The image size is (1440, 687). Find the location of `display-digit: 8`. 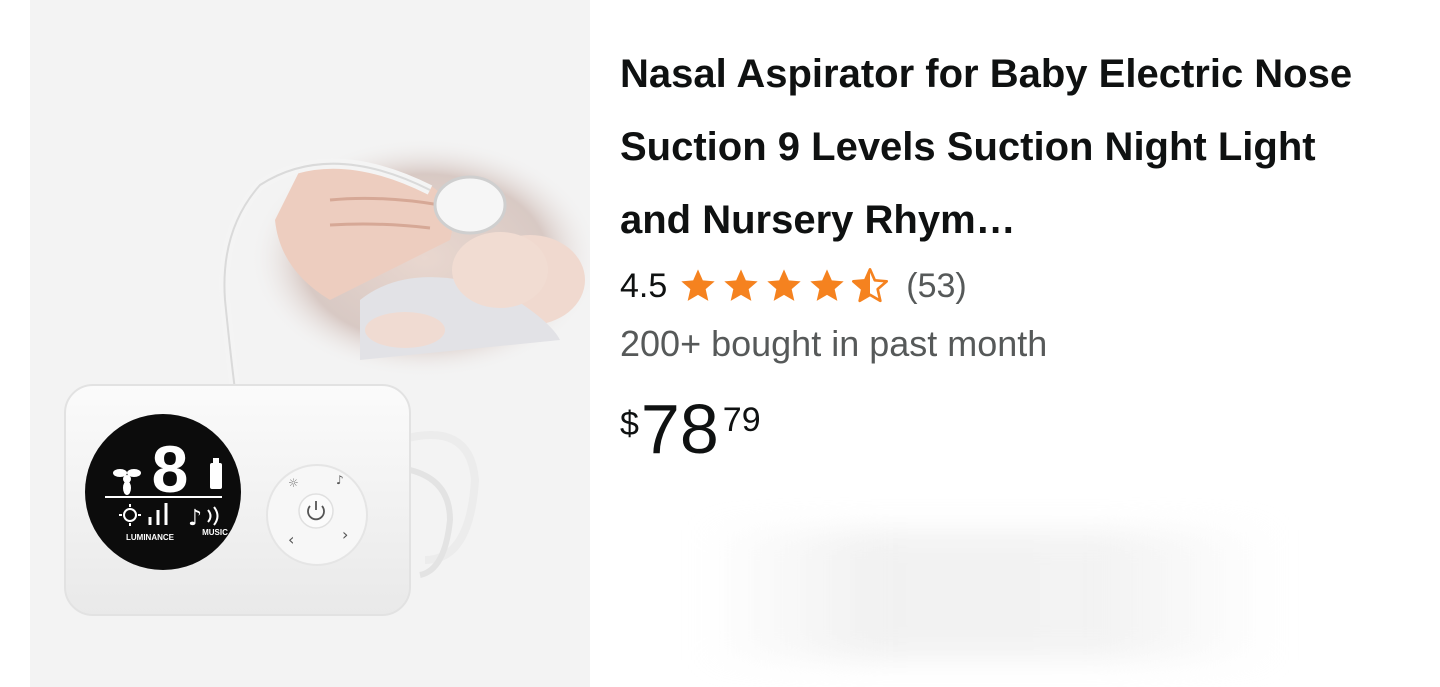

display-digit: 8 is located at coordinates (170, 469).